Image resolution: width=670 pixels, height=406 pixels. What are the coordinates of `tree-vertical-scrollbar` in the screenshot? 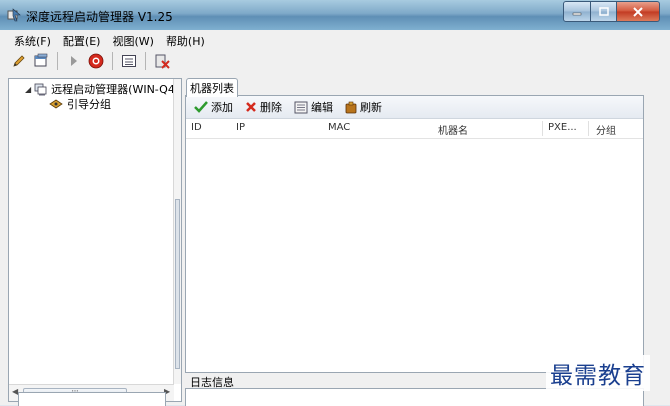 It's located at (177, 231).